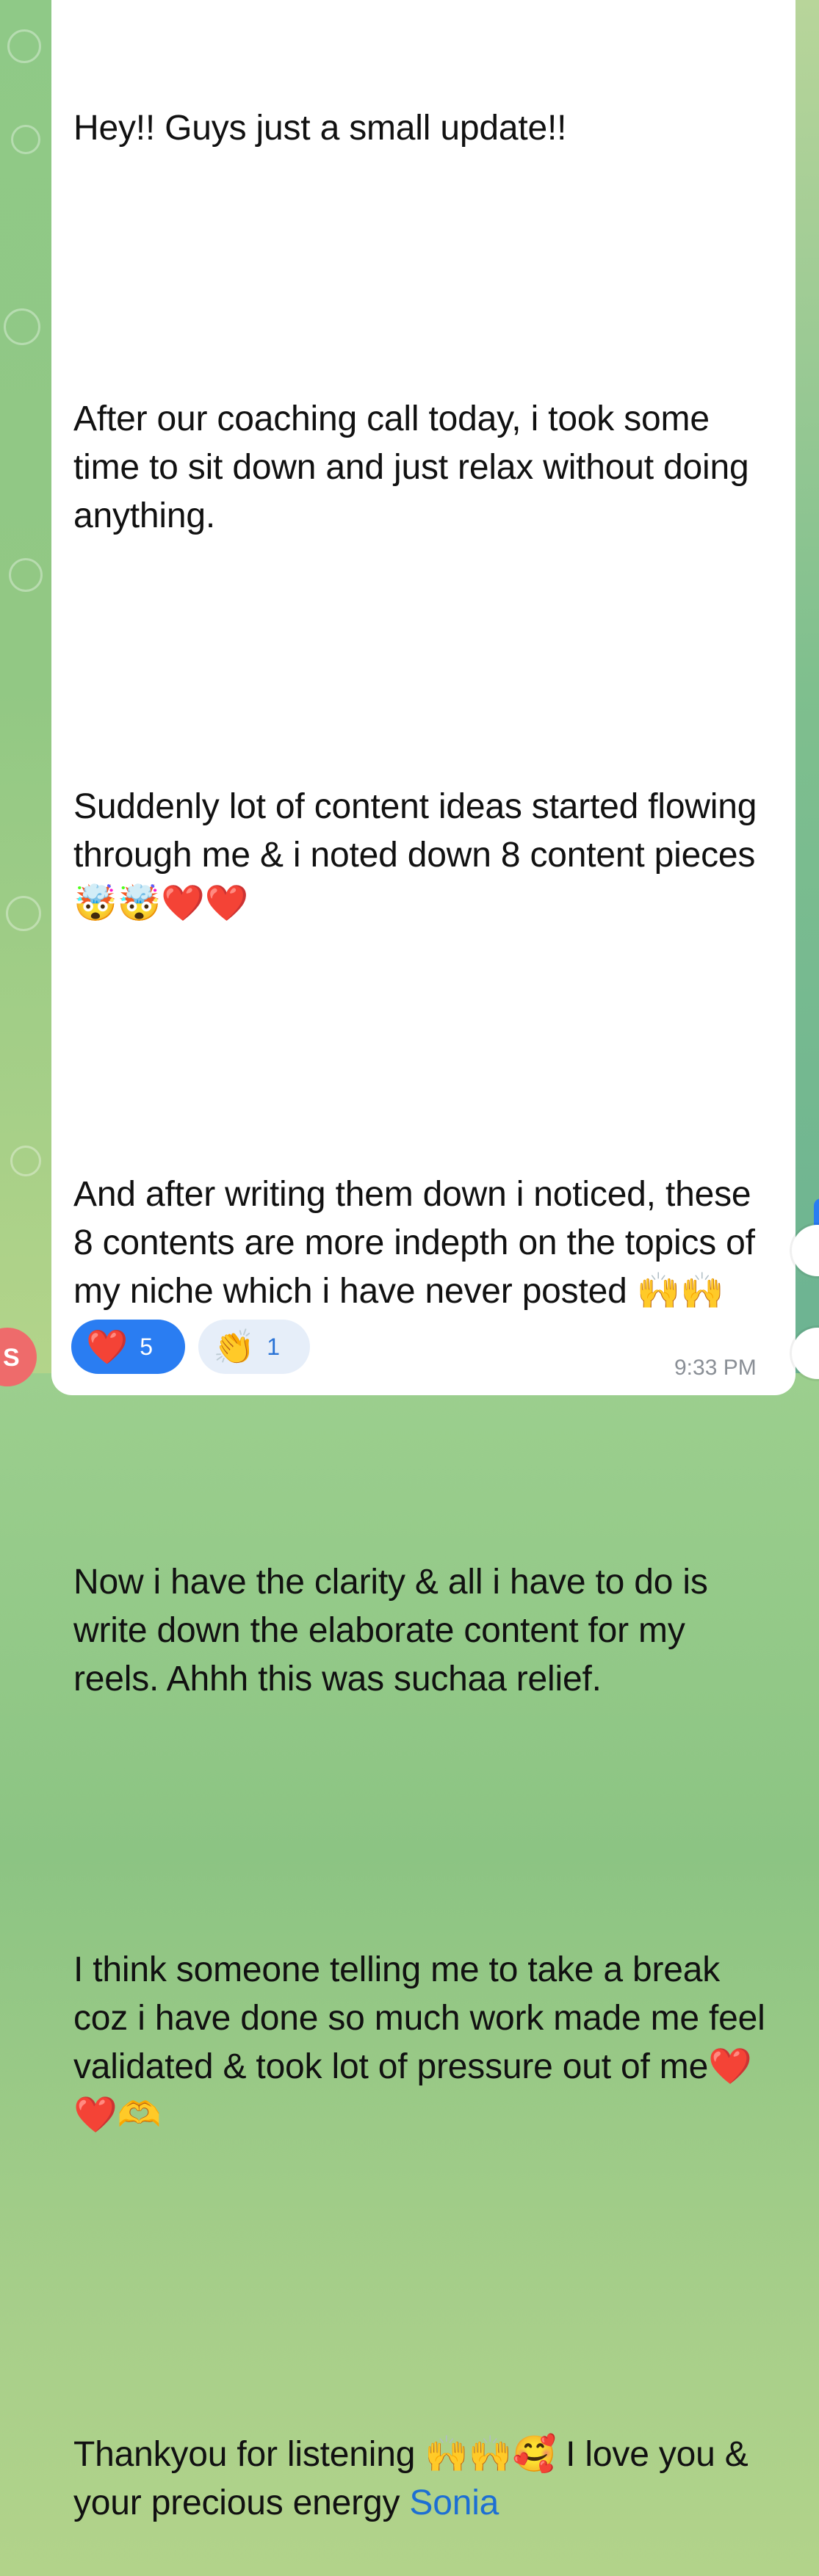 This screenshot has height=2576, width=819. What do you see at coordinates (320, 128) in the screenshot?
I see `message-paragraph: Hey!! Guys just a small update!!` at bounding box center [320, 128].